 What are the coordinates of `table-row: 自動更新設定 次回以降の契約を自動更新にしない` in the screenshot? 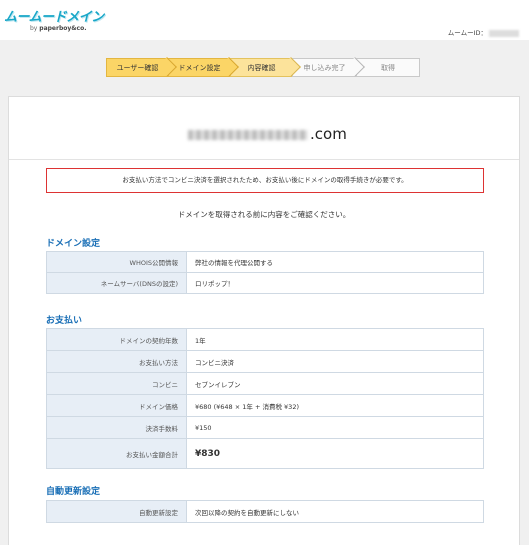 It's located at (265, 511).